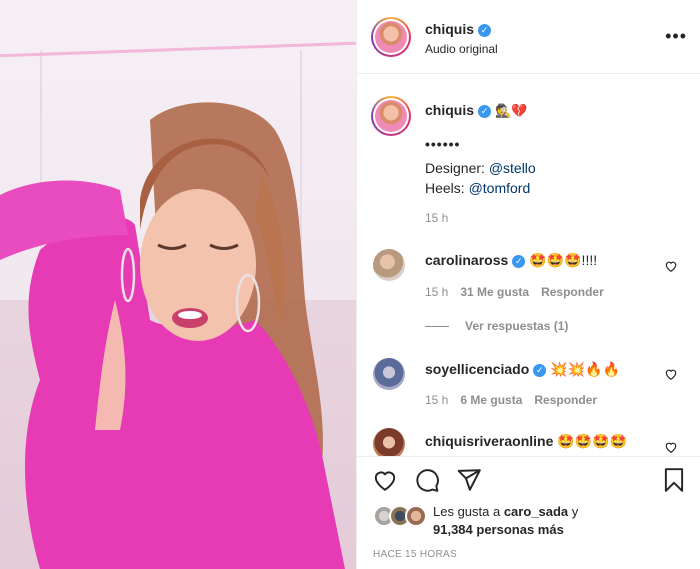 This screenshot has height=569, width=700. Describe the element at coordinates (528, 37) in the screenshot. I see `post-header: chiquis ✓ Audio original •••` at that location.